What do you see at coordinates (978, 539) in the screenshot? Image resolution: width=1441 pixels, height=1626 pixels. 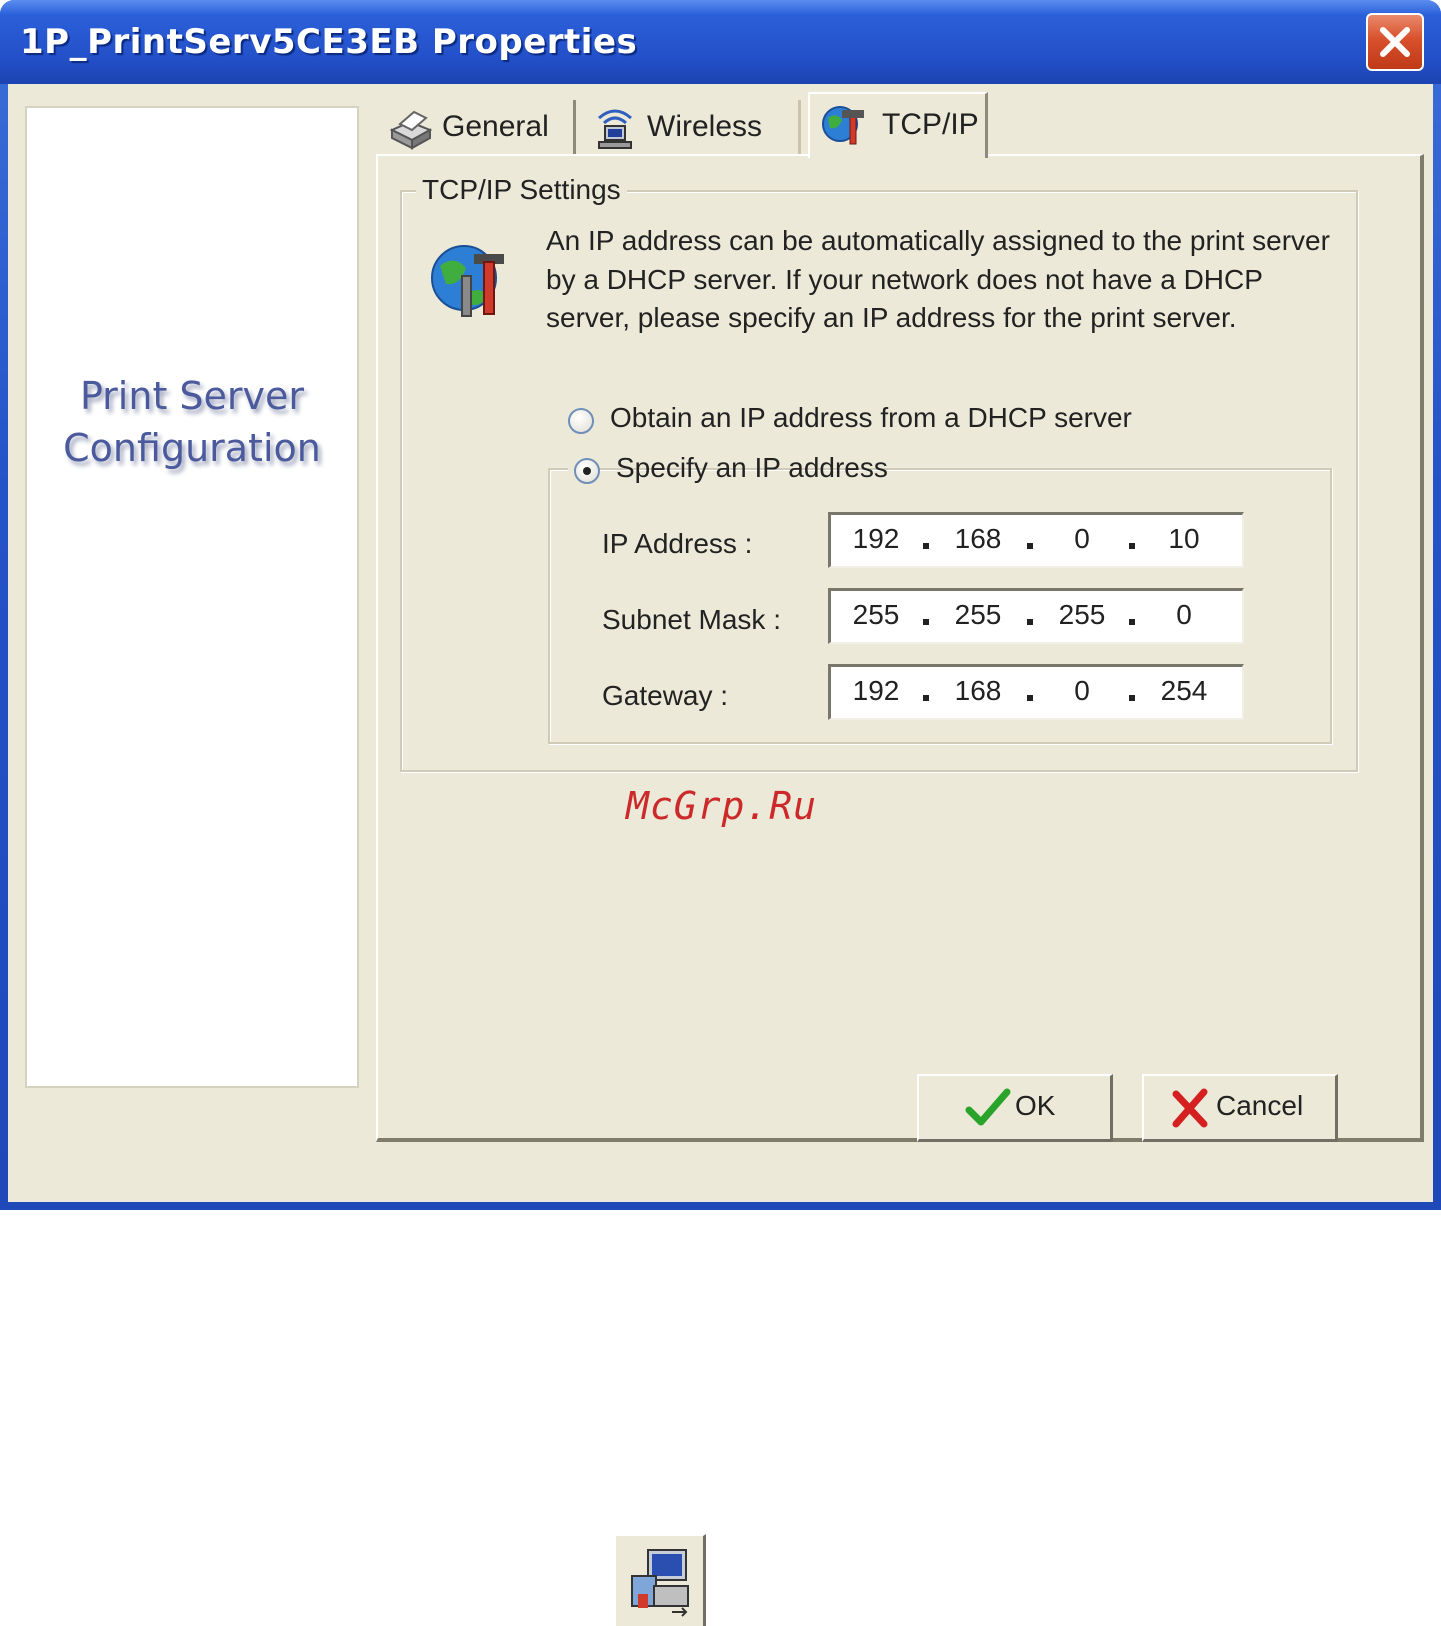 I see `ip-octet-2: 168` at bounding box center [978, 539].